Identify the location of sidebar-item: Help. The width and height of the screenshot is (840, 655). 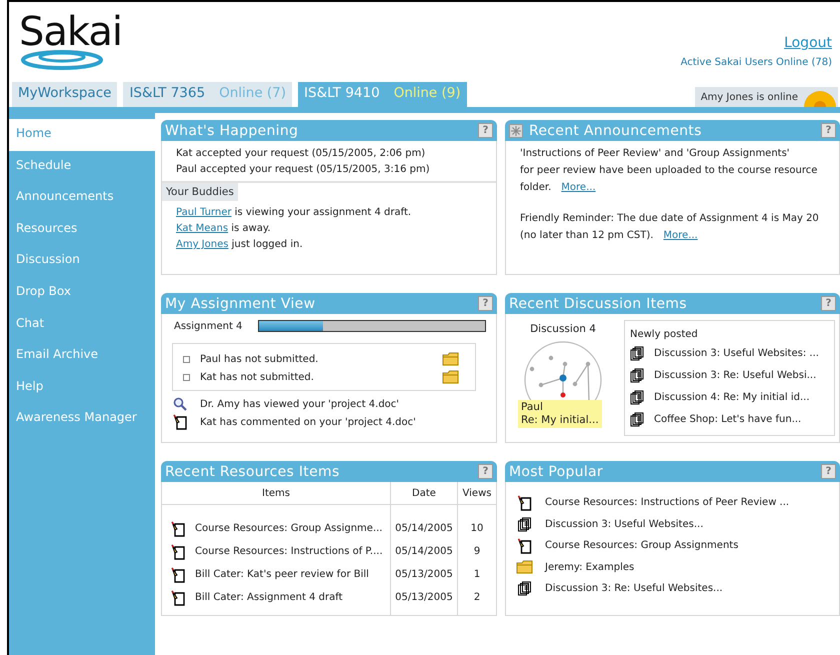
(82, 388).